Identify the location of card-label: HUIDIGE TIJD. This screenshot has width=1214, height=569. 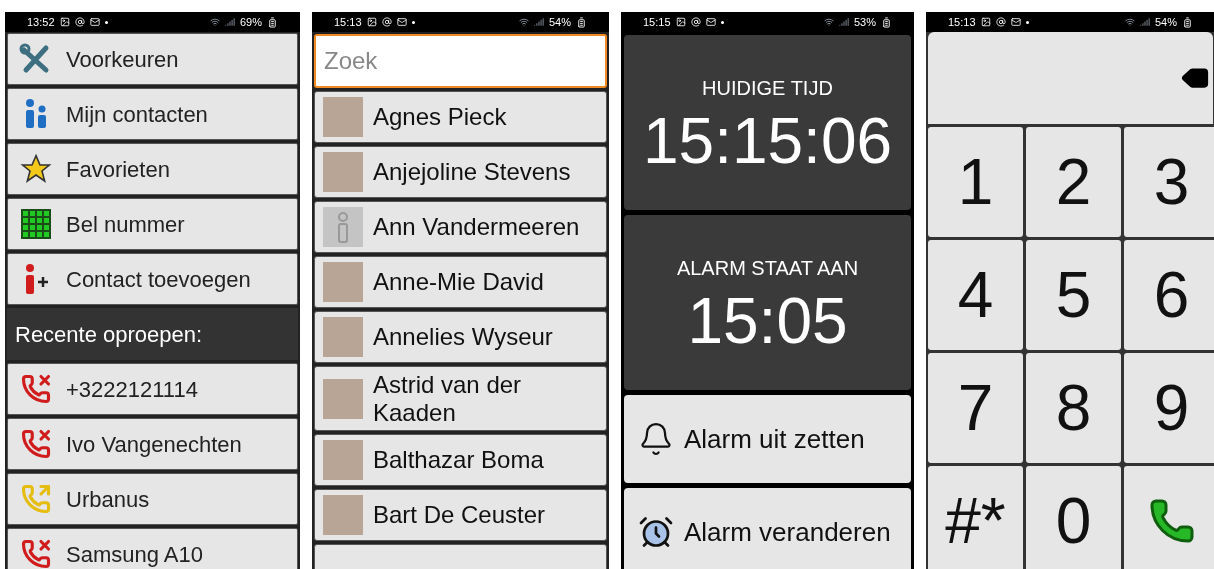
(767, 88).